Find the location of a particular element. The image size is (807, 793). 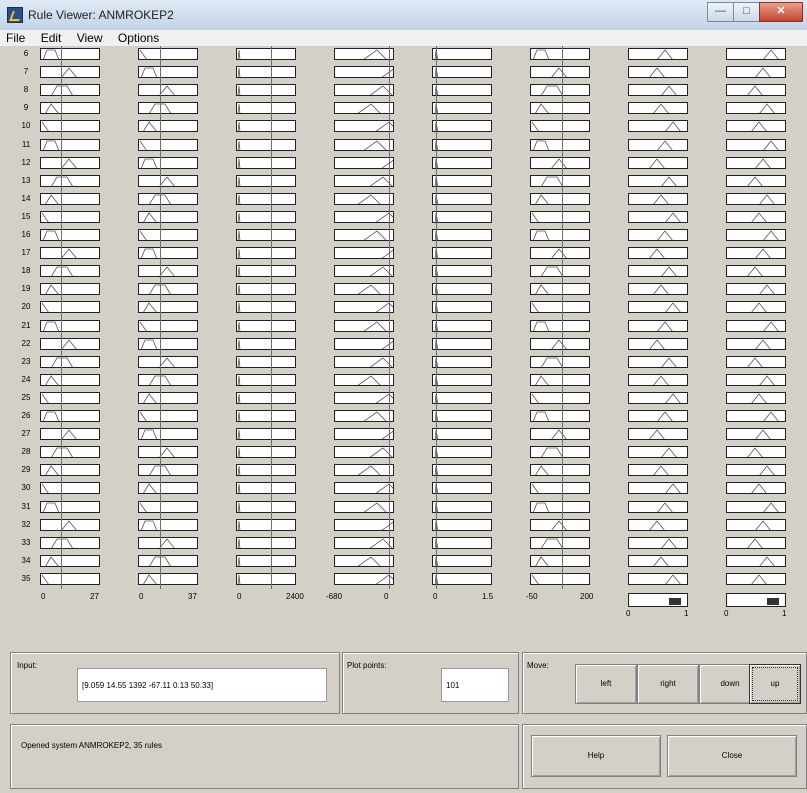

aggregated-output-plot is located at coordinates (658, 600).